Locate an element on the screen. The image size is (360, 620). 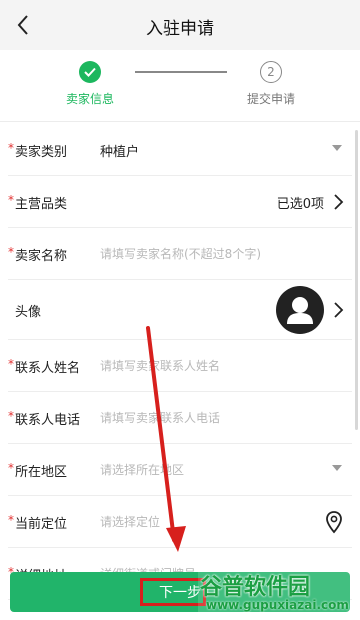
step-2-number: 2 is located at coordinates (271, 72).